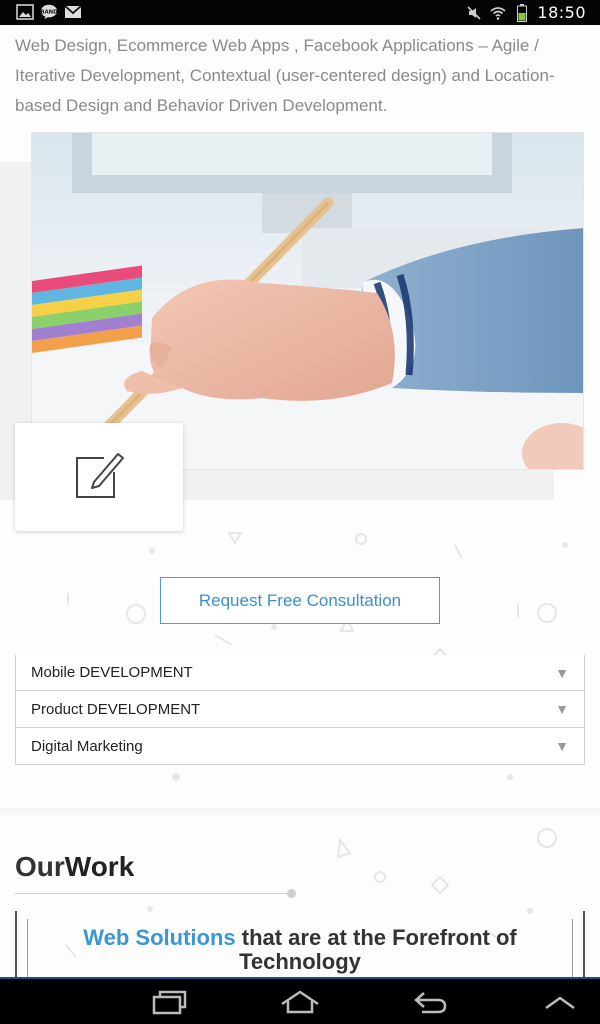 The width and height of the screenshot is (600, 1024). I want to click on edit-icon, so click(99, 477).